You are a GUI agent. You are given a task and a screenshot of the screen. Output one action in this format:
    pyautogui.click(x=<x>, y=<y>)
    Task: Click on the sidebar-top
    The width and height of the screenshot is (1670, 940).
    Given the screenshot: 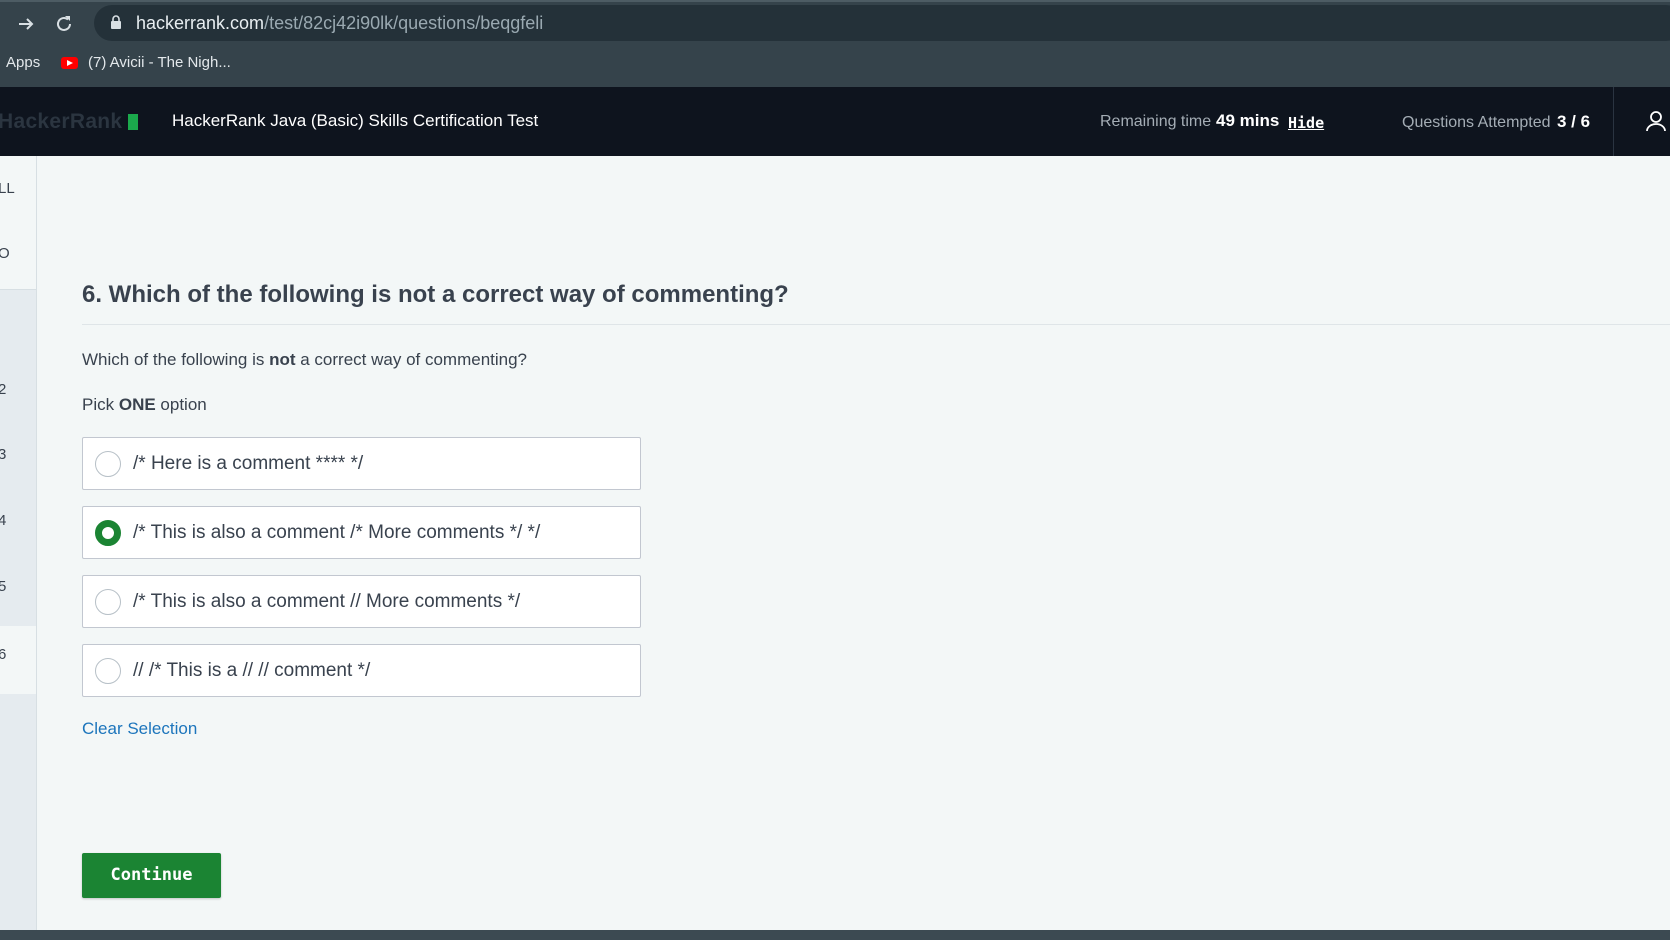 What is the action you would take?
    pyautogui.click(x=18, y=223)
    